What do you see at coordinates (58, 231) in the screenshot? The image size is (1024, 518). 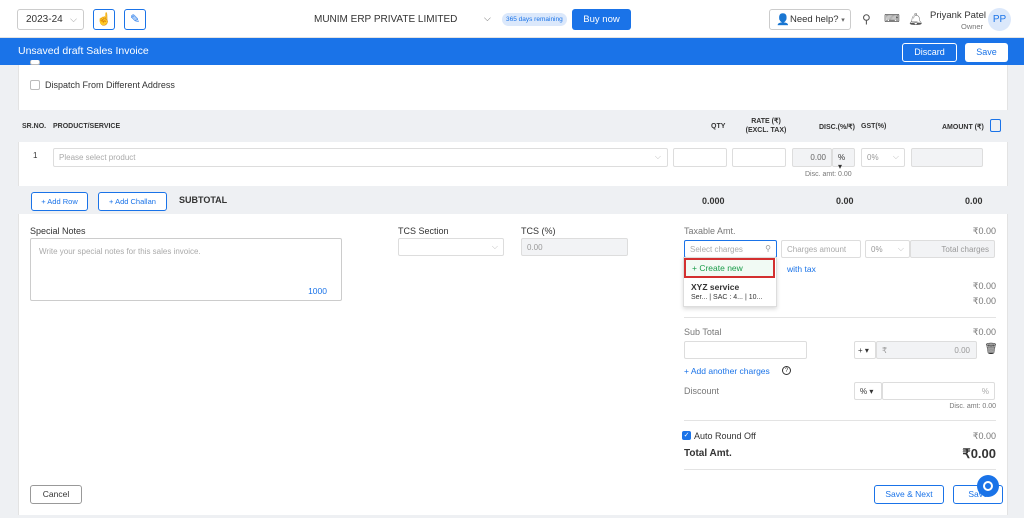 I see `special-notes-label: Special Notes` at bounding box center [58, 231].